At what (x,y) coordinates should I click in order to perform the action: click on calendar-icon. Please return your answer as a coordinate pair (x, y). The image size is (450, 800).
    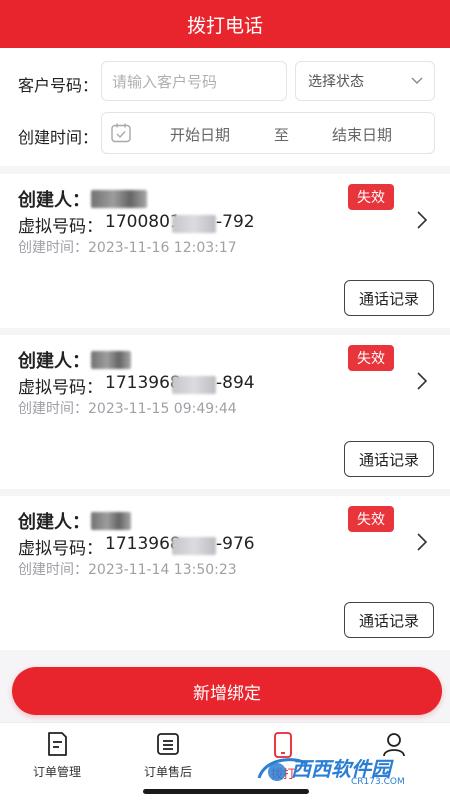
    Looking at the image, I should click on (121, 133).